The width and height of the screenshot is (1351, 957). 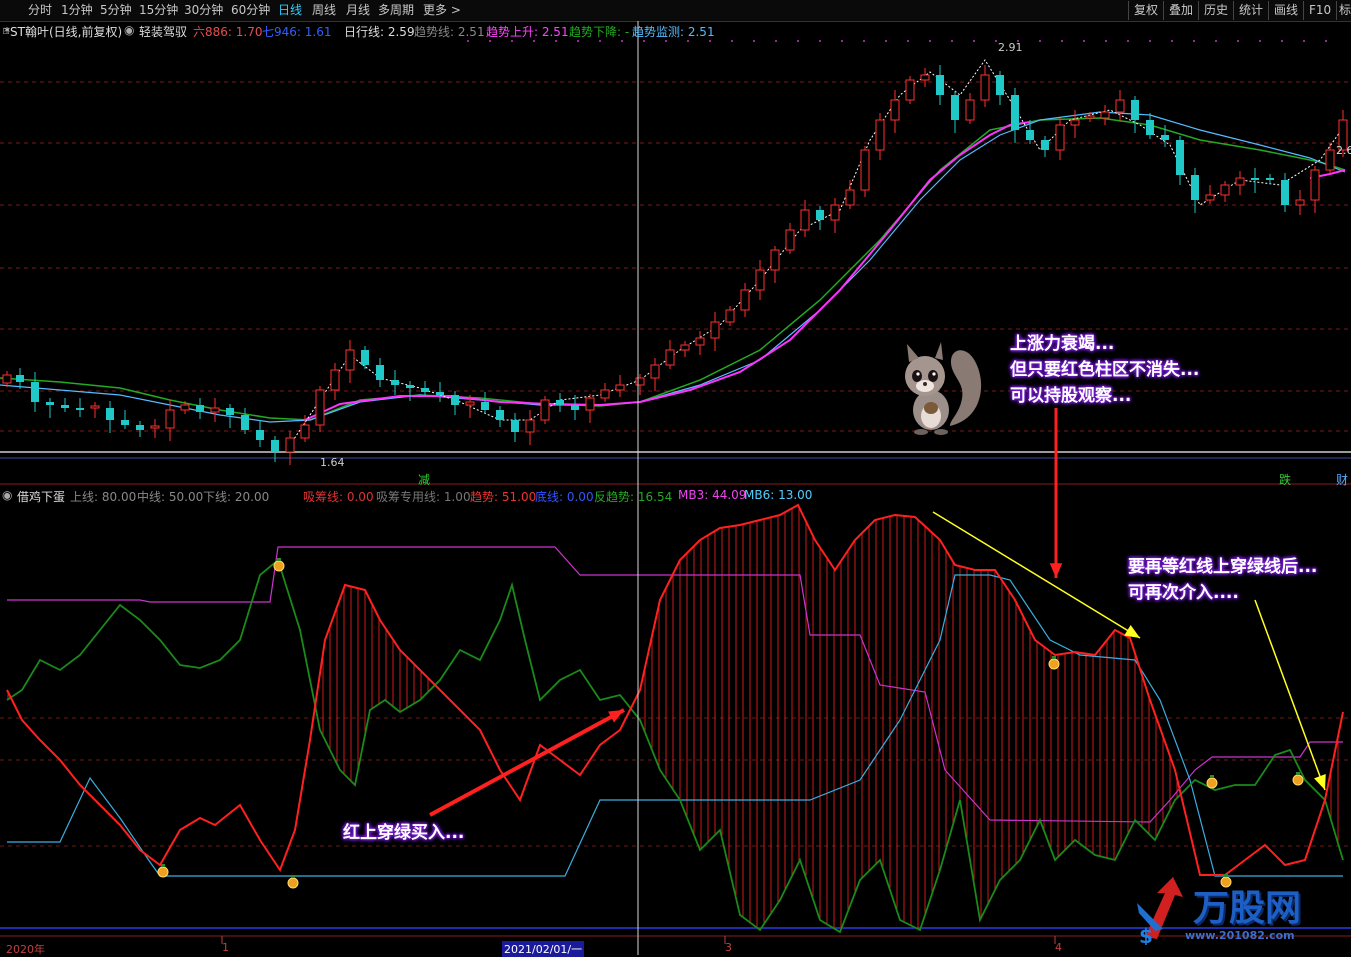 I want to click on reenter-arrow-head, so click(x=1320, y=782).